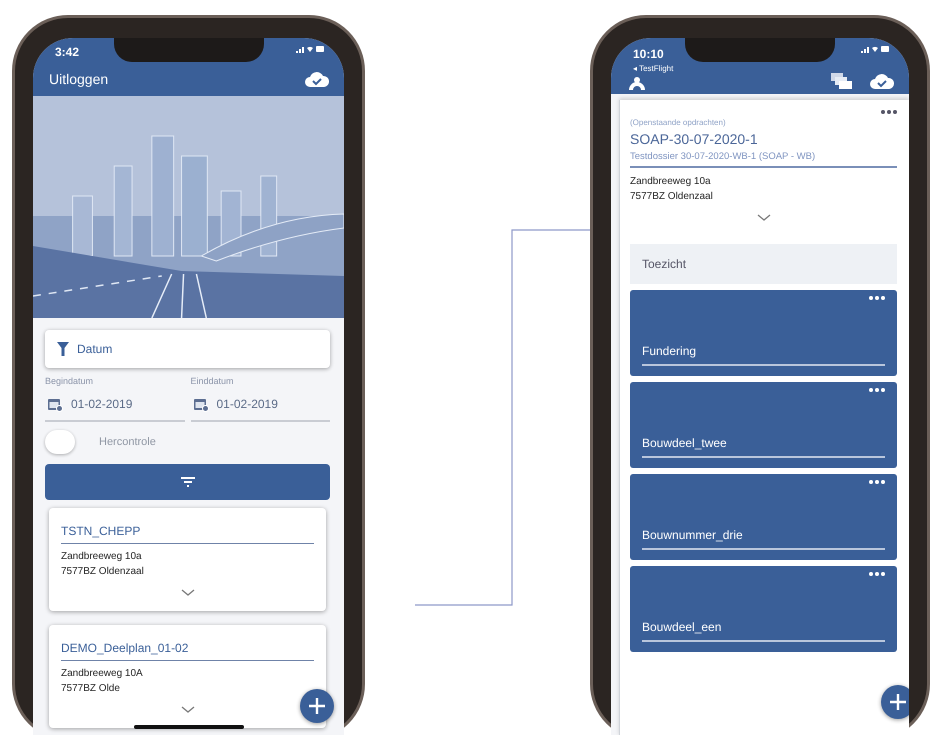 Image resolution: width=942 pixels, height=735 pixels. What do you see at coordinates (187, 676) in the screenshot?
I see `project-card: DEMO_Deelplan_01-02 Zandbreeweg 10A 7577BZ Olde` at bounding box center [187, 676].